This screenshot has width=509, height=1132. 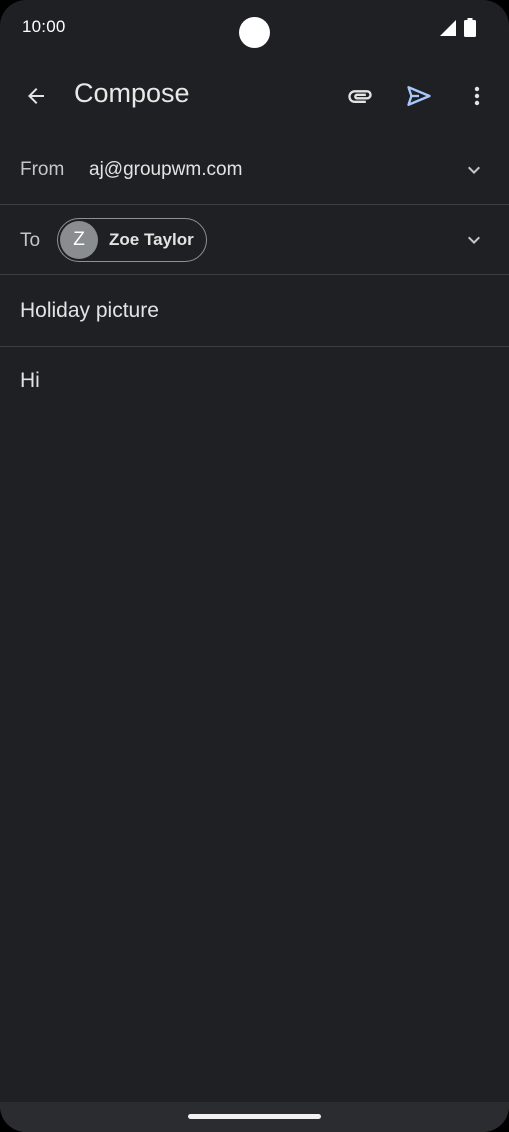 What do you see at coordinates (132, 93) in the screenshot?
I see `page-title: Compose` at bounding box center [132, 93].